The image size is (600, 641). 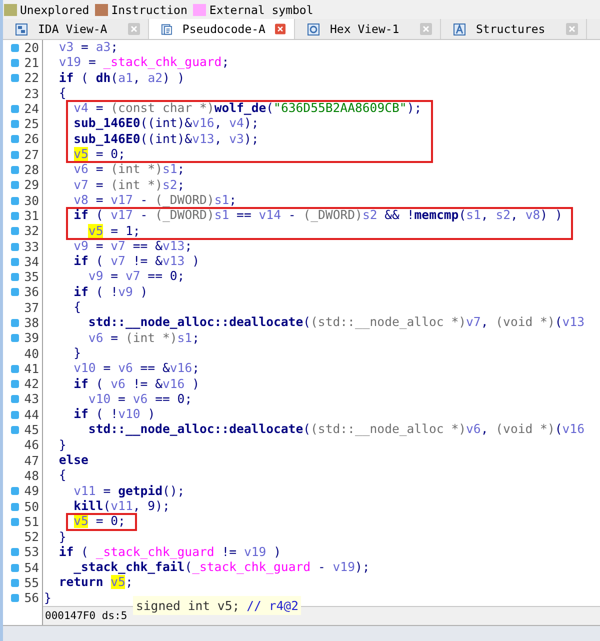 I want to click on structure-icon, so click(x=459, y=29).